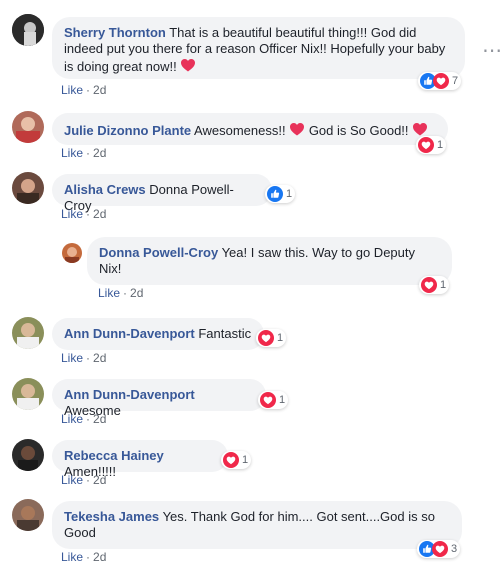 Image resolution: width=500 pixels, height=575 pixels. Describe the element at coordinates (455, 81) in the screenshot. I see `reaction-count: 7` at that location.